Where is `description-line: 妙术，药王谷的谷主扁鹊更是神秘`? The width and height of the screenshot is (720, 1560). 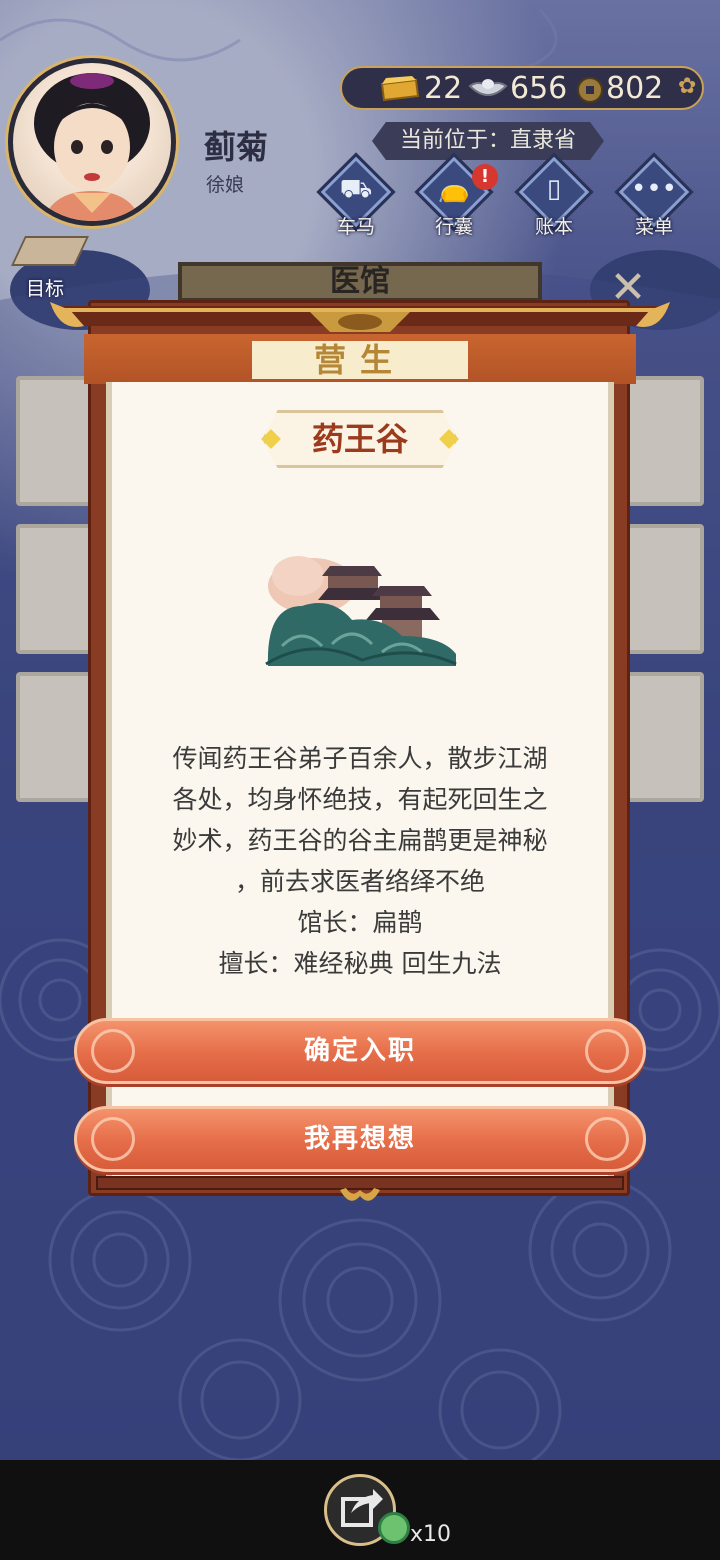
description-line: 妙术，药王谷的谷主扁鹊更是神秘 is located at coordinates (360, 840).